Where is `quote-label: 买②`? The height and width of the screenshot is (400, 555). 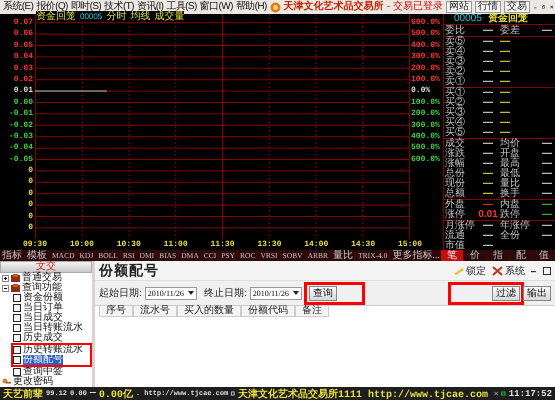 quote-label: 买② is located at coordinates (455, 103).